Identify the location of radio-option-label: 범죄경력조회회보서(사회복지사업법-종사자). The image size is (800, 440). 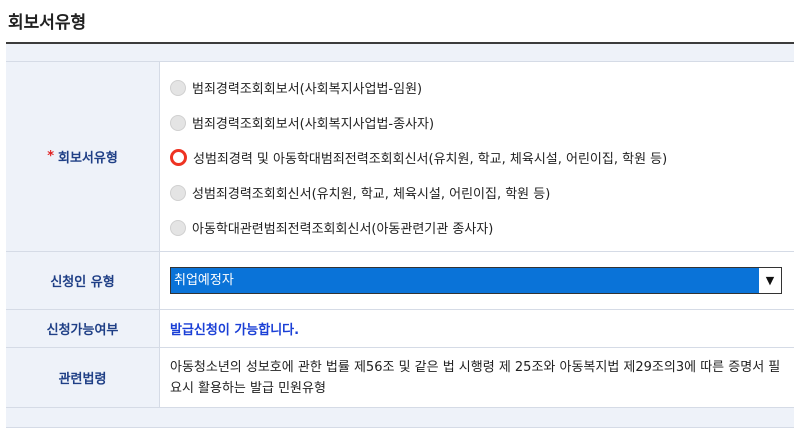
(313, 124).